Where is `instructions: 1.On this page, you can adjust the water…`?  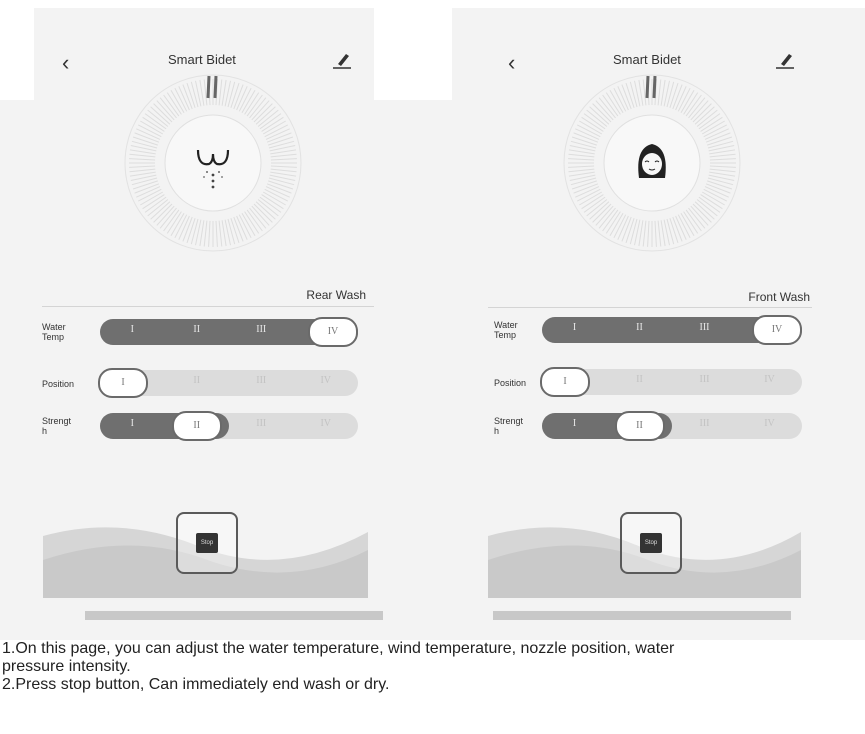 instructions: 1.On this page, you can adjust the water… is located at coordinates (338, 667).